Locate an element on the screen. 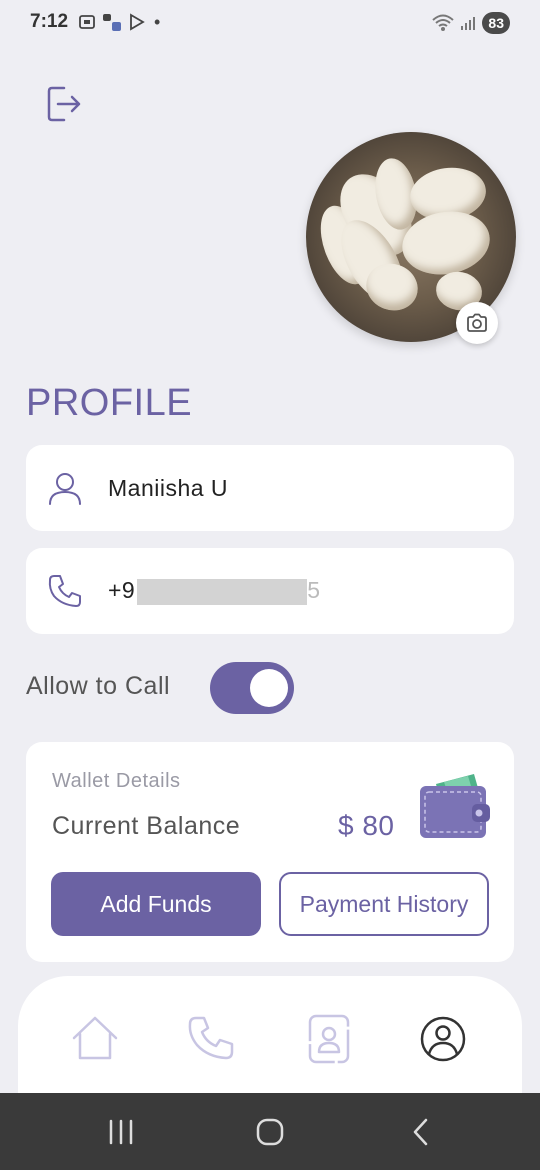 Image resolution: width=540 pixels, height=1170 pixels. battery-indicator: 83 is located at coordinates (496, 23).